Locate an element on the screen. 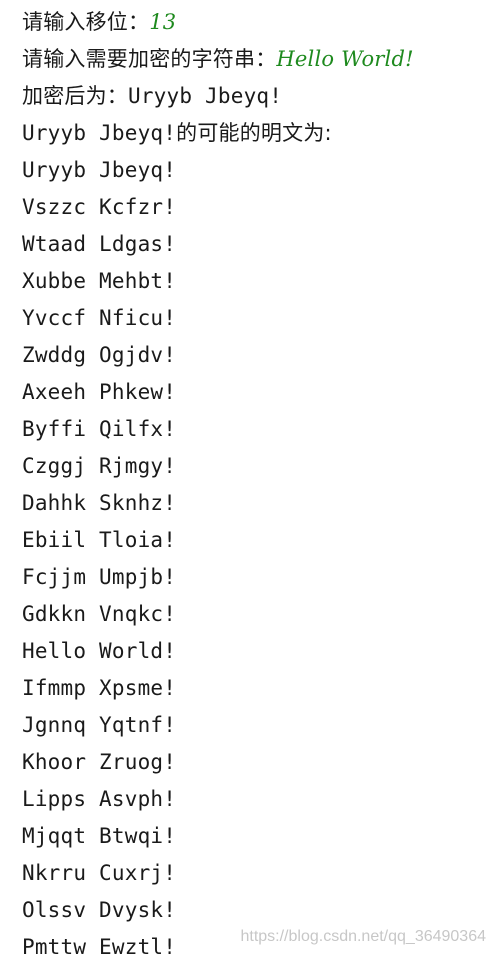  watermark: https://blog.csdn.net/qq_36490364 is located at coordinates (363, 936).